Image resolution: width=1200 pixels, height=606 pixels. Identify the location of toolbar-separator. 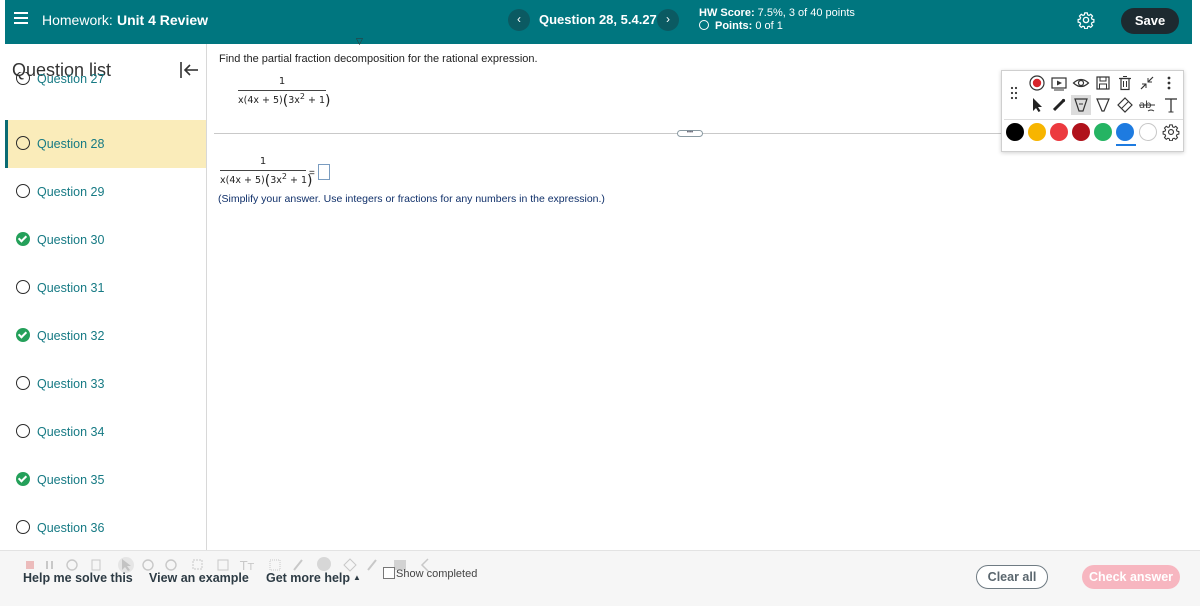
(1093, 119).